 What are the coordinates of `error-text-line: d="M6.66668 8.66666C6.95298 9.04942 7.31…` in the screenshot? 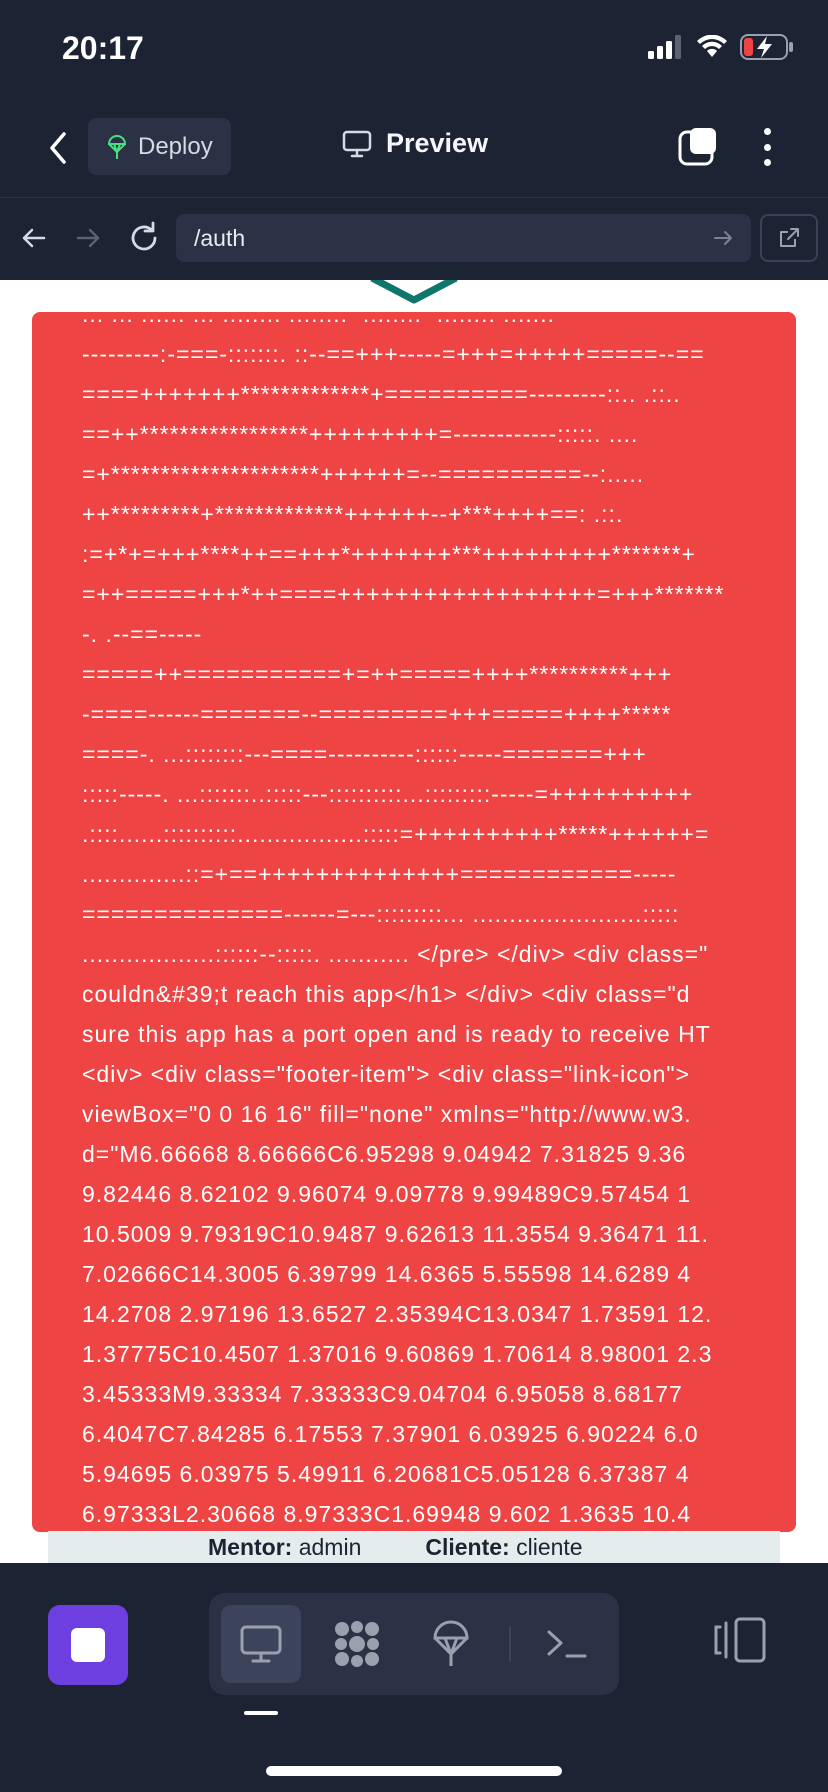 It's located at (384, 1154).